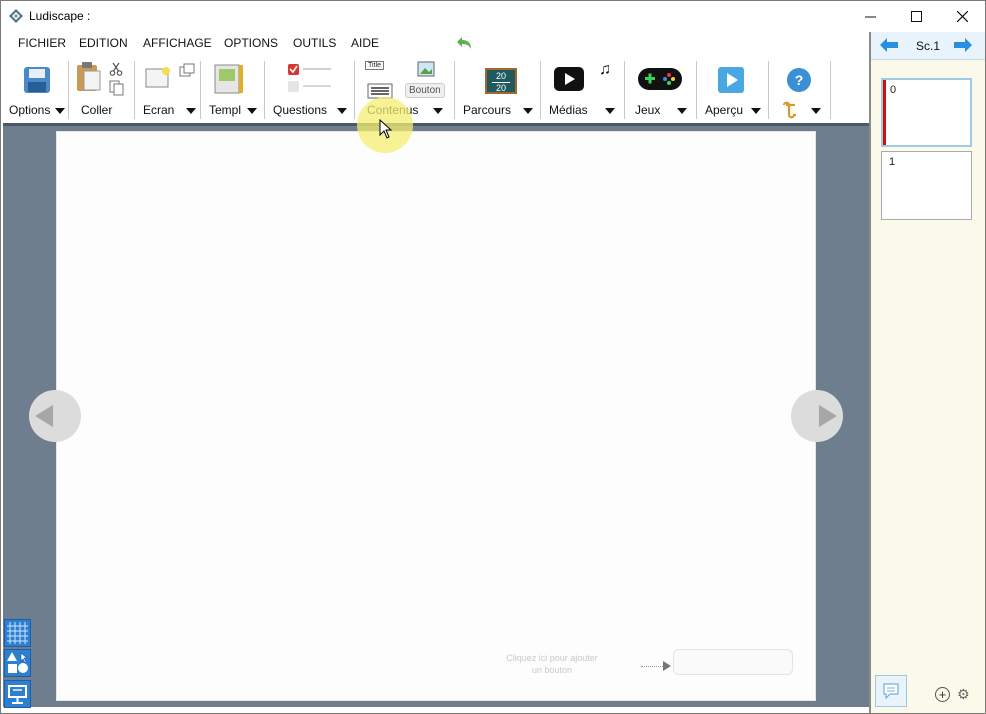 The width and height of the screenshot is (986, 714). I want to click on maximize-button, so click(916, 16).